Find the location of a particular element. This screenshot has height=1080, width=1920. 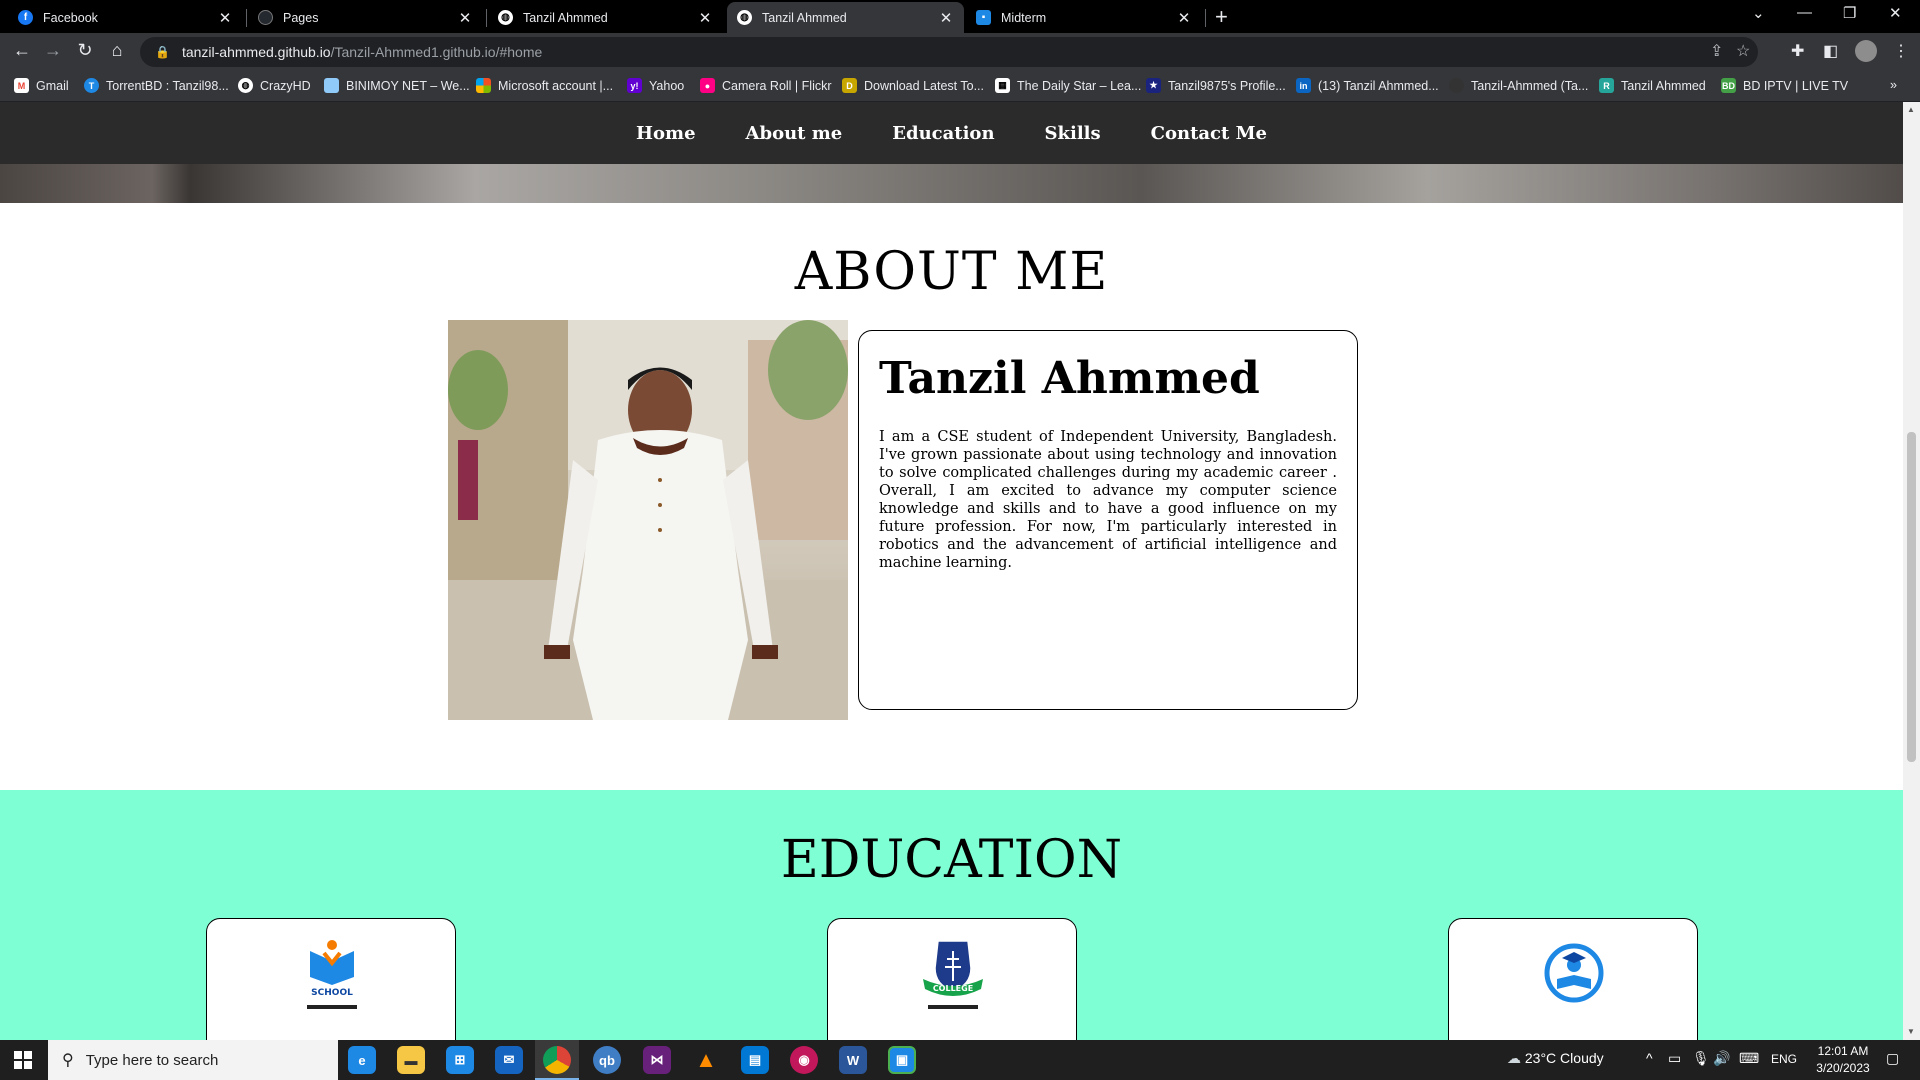

share-icon: ⇪ is located at coordinates (1716, 51).